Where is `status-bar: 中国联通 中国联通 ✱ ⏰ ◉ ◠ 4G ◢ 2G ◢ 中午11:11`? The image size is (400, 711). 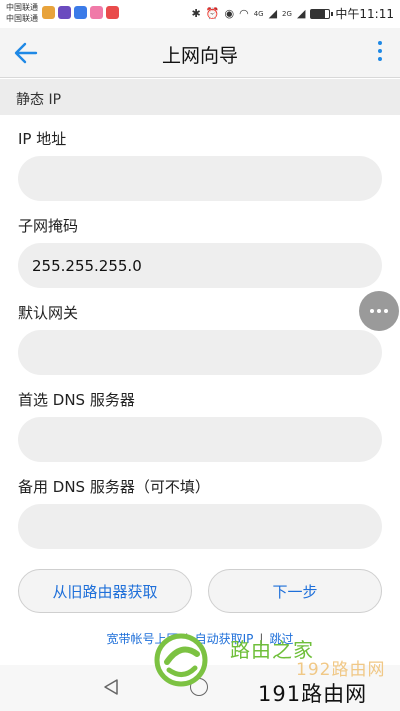 status-bar: 中国联通 中国联通 ✱ ⏰ ◉ ◠ 4G ◢ 2G ◢ 中午11:11 is located at coordinates (200, 14).